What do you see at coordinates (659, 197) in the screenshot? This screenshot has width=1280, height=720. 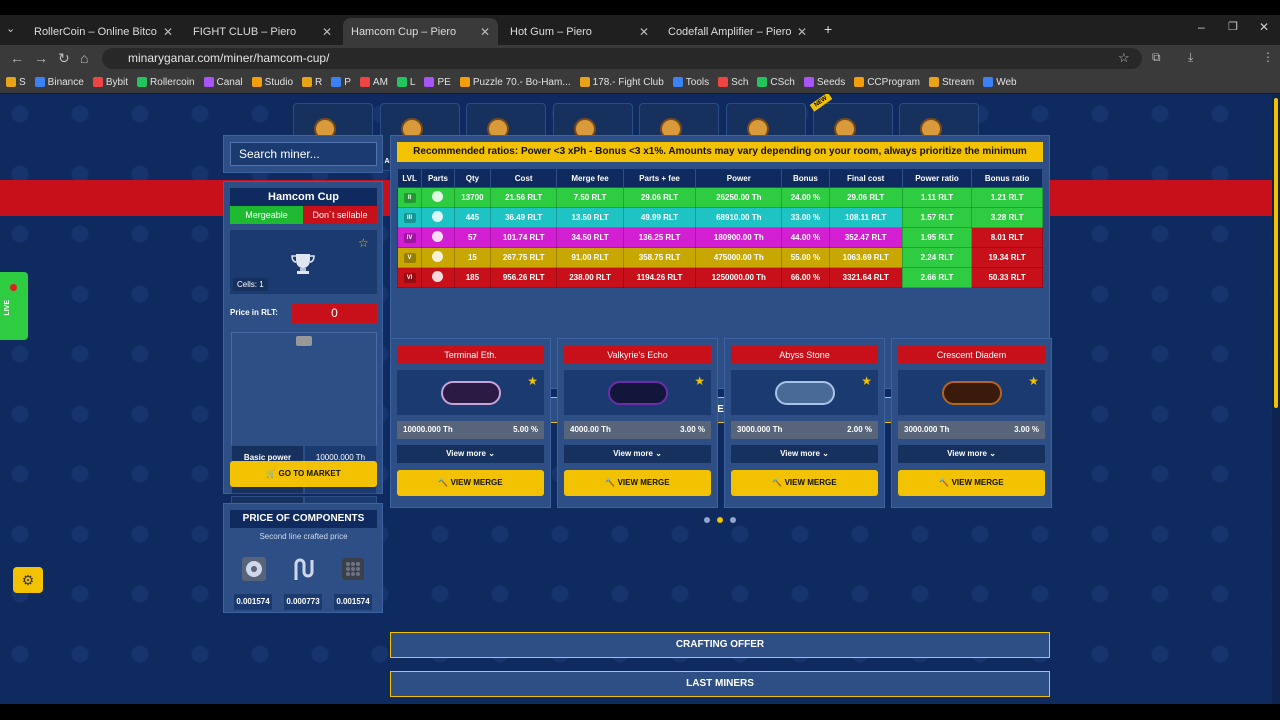 I see `table-cell: 29.06 RLT` at bounding box center [659, 197].